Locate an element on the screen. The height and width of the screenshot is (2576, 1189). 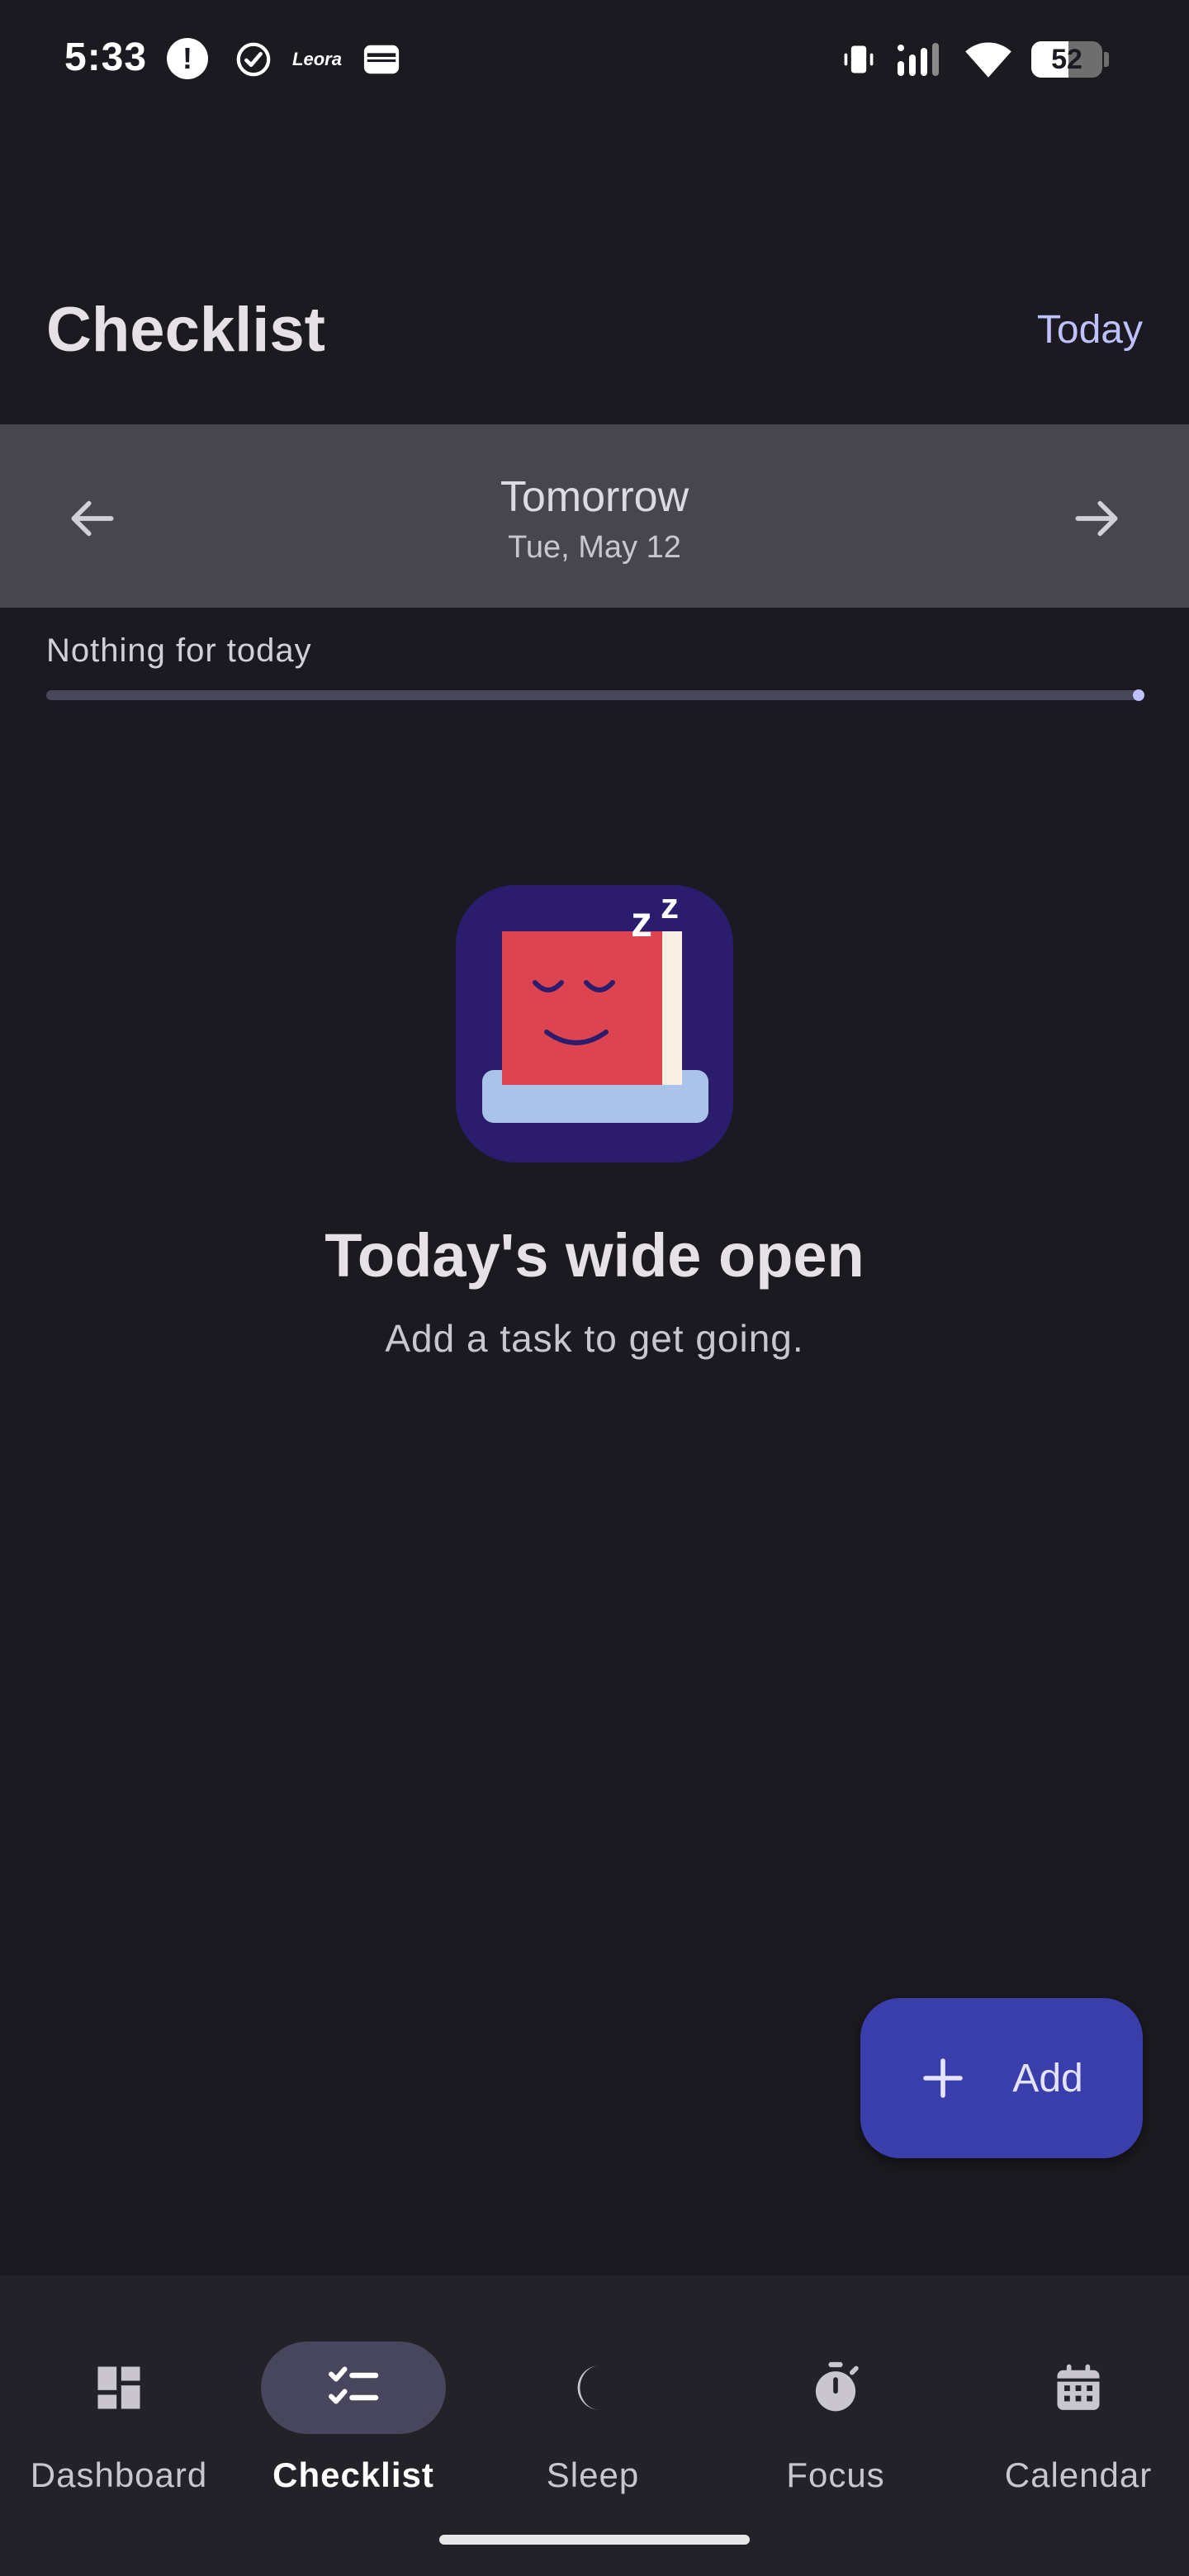
next-day-button is located at coordinates (1096, 518).